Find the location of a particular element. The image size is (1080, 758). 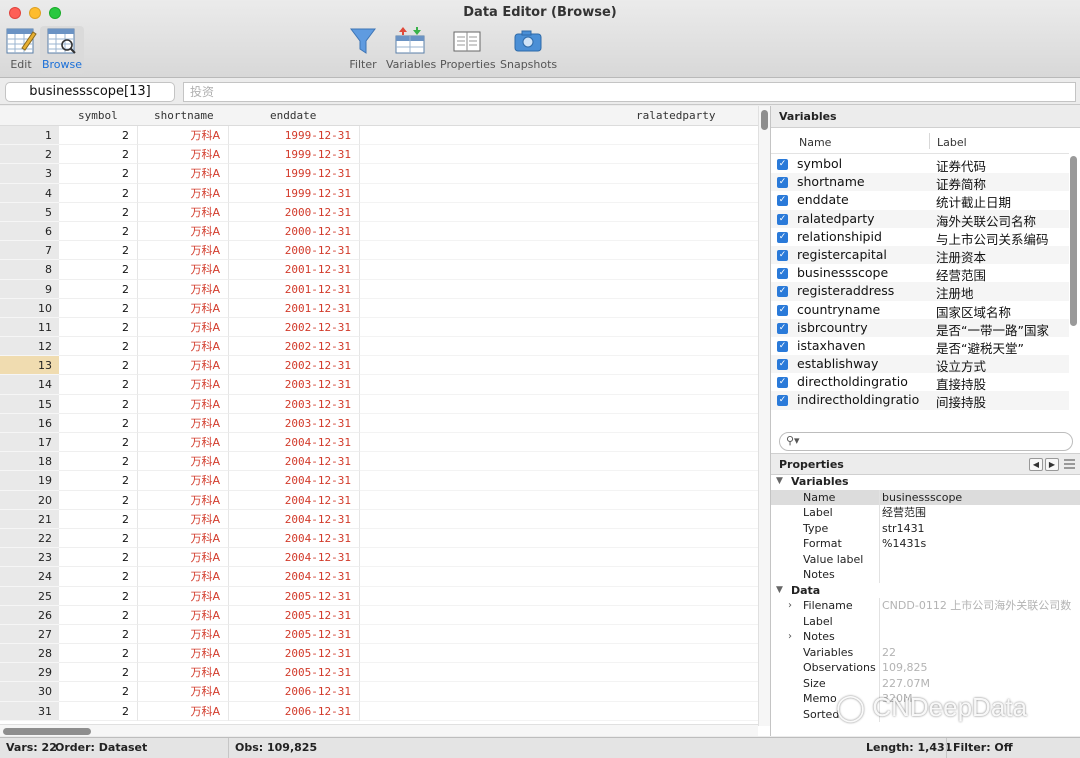

property-row: Variables 22 is located at coordinates (925, 652).